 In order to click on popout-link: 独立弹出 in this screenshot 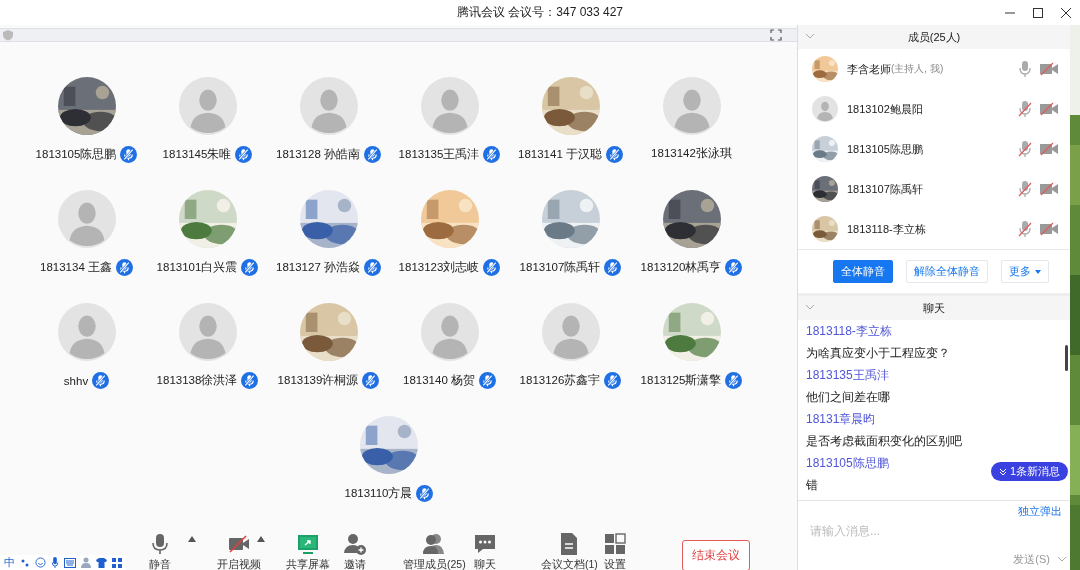, I will do `click(1040, 511)`.